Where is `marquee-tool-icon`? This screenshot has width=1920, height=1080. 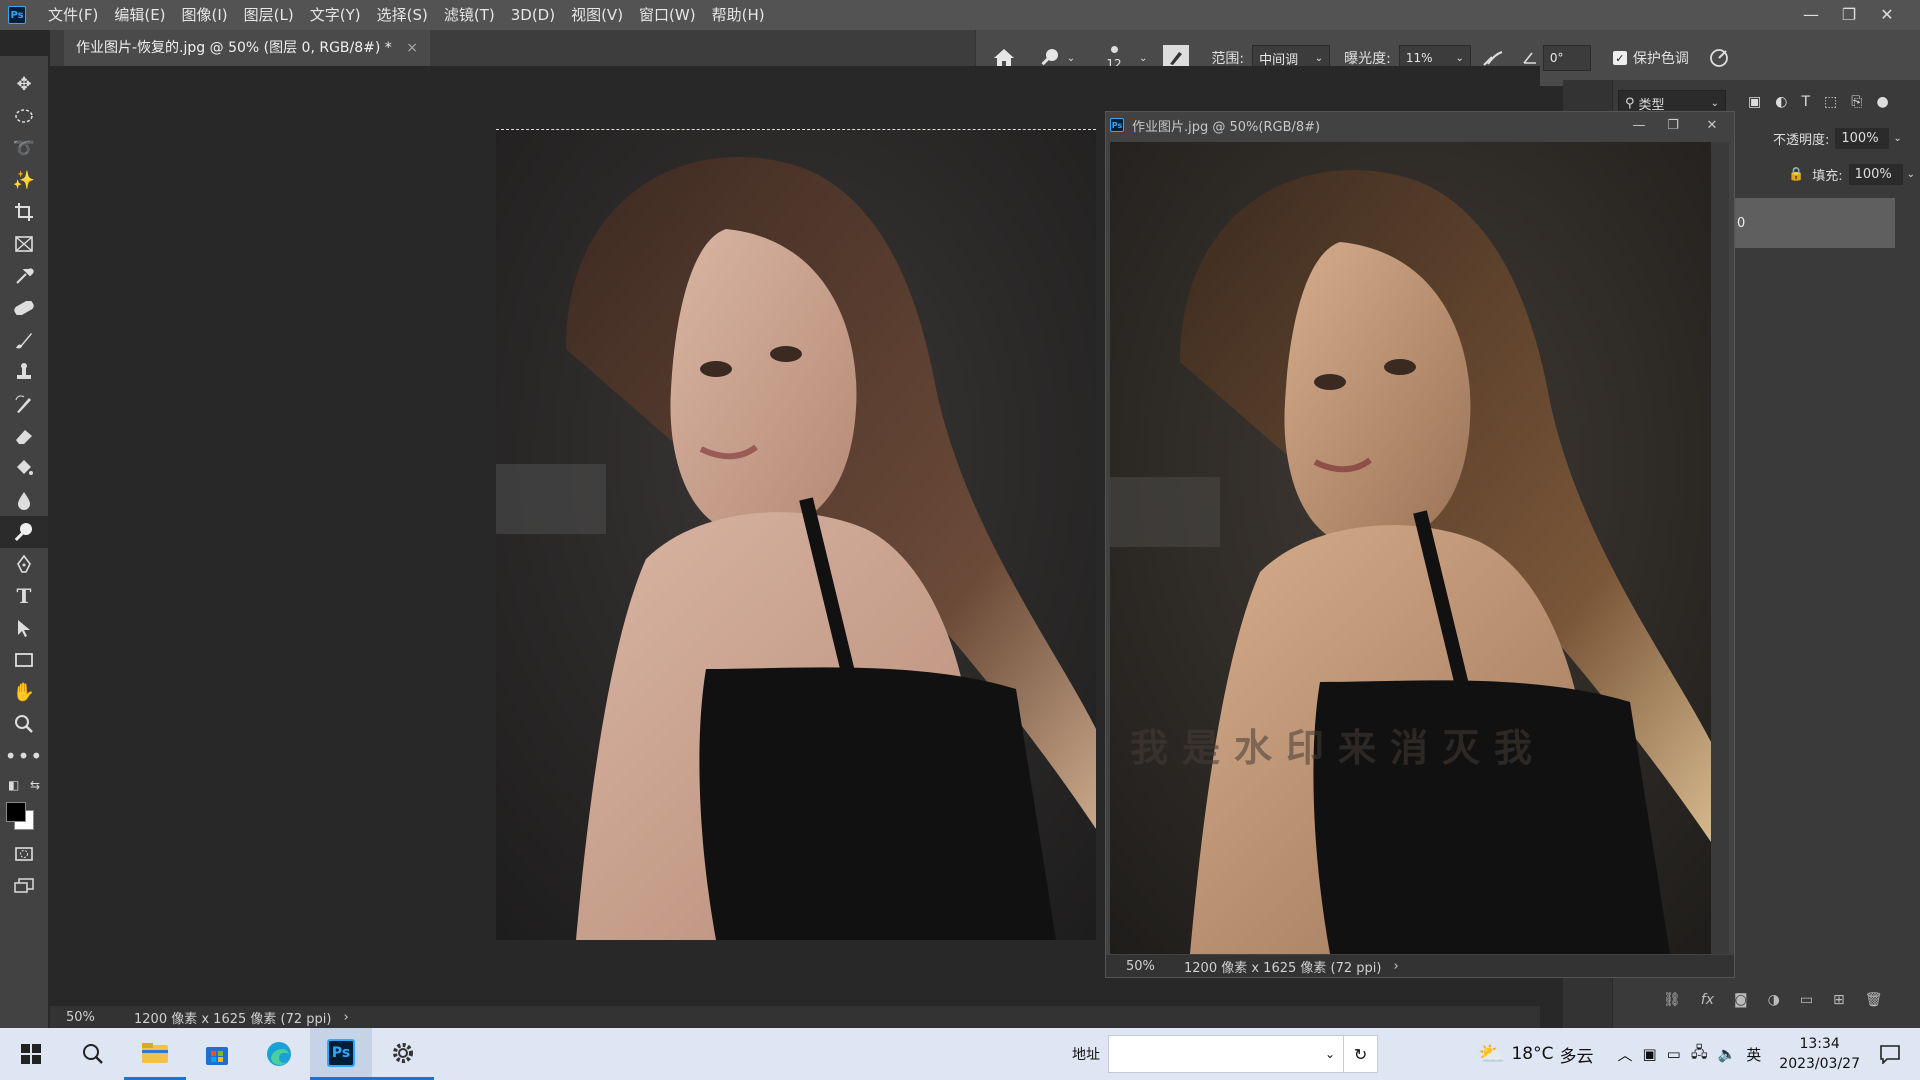 marquee-tool-icon is located at coordinates (24, 116).